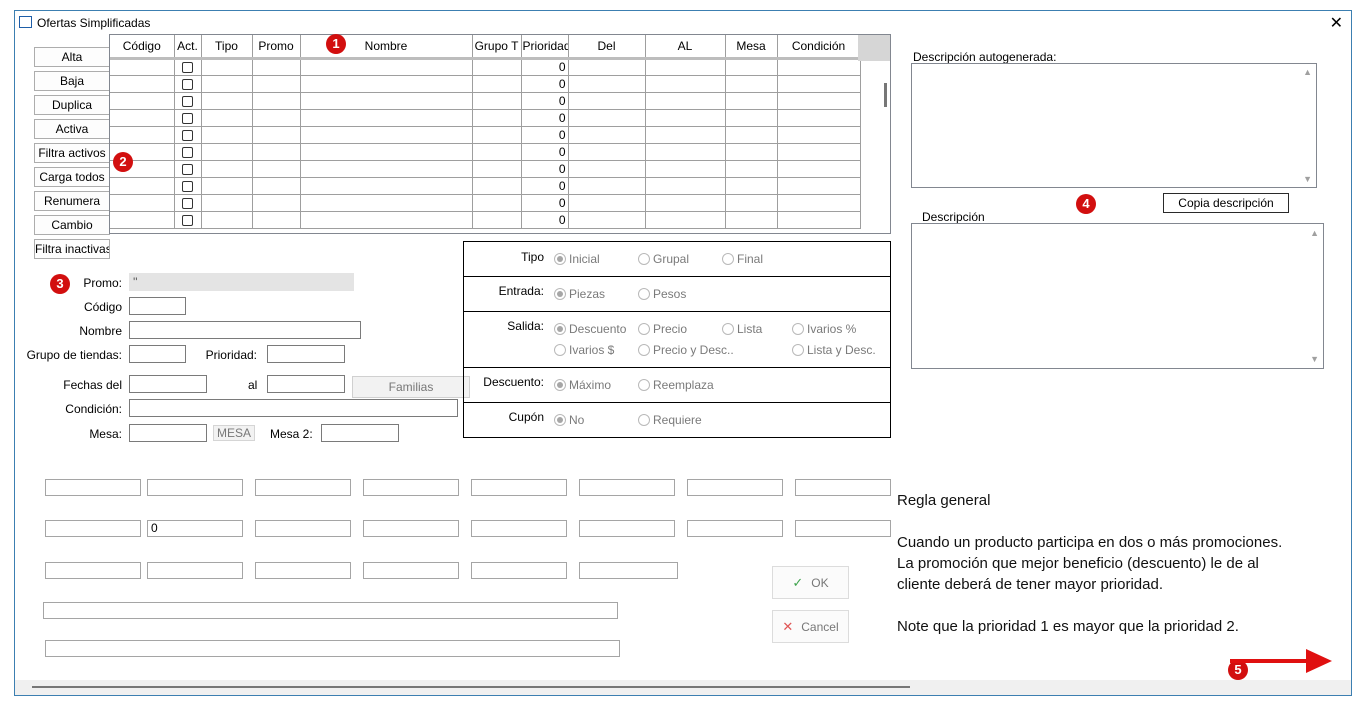 This screenshot has width=1365, height=706. I want to click on descuento-maximo-radio: Máximo, so click(582, 385).